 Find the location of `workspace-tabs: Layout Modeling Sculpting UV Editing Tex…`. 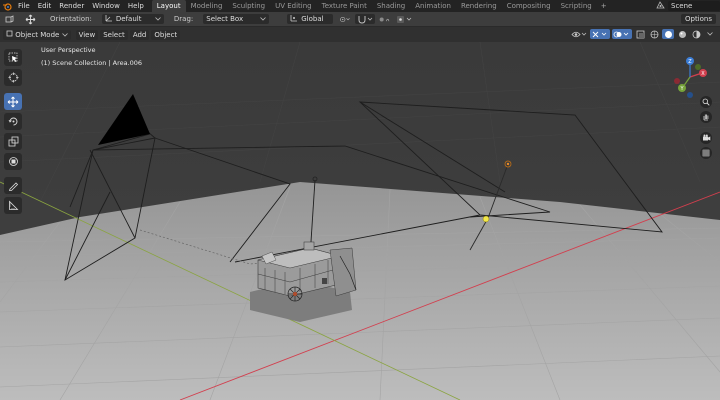

workspace-tabs: Layout Modeling Sculpting UV Editing Tex… is located at coordinates (381, 6).